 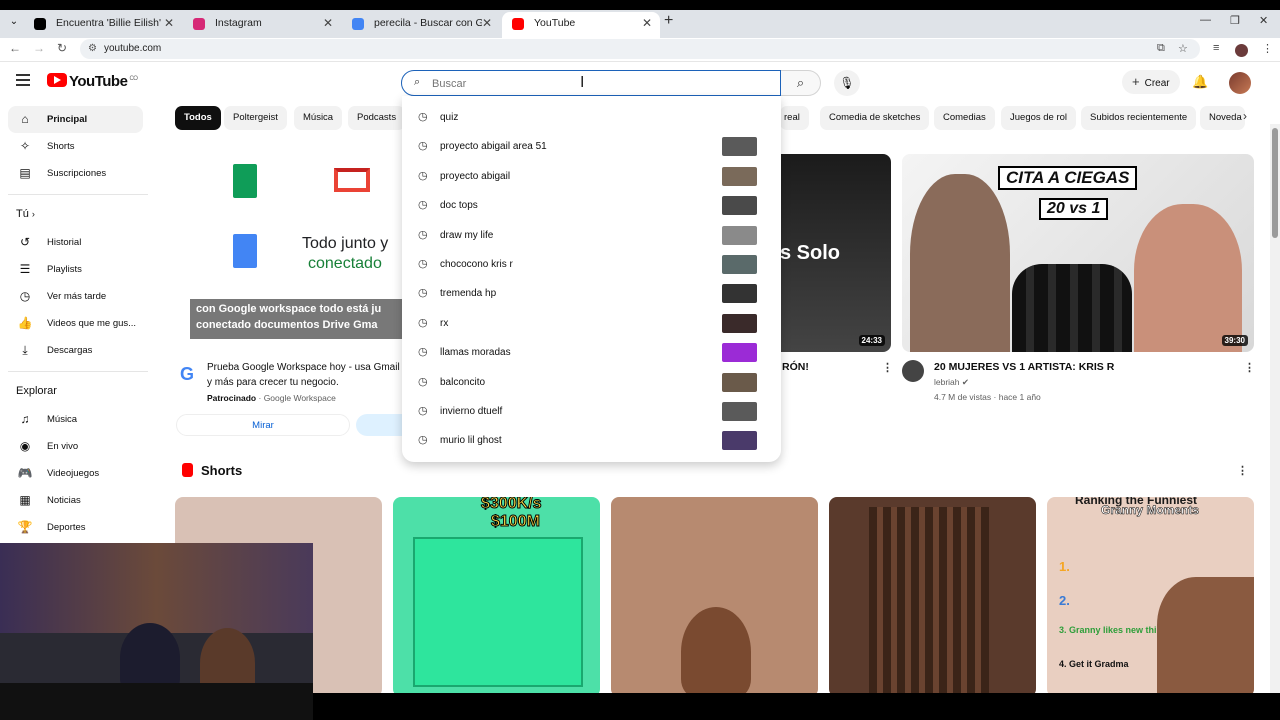 I want to click on profile-avatar, so click(x=1241, y=50).